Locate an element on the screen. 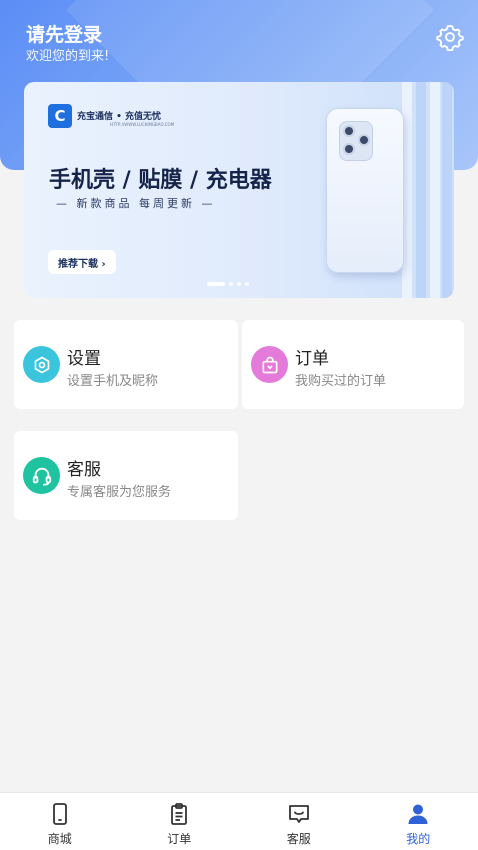 The image size is (478, 850). tab-orders: 订单 is located at coordinates (180, 821).